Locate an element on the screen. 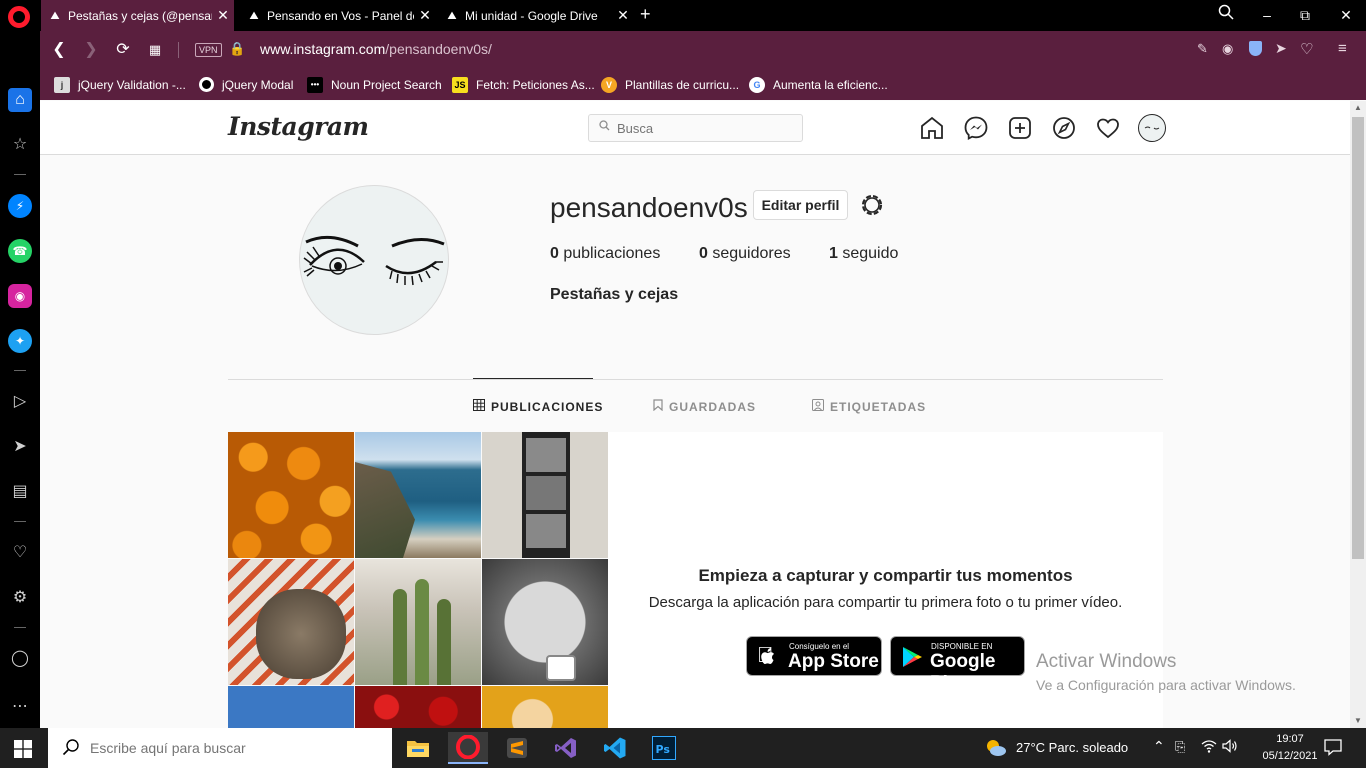 This screenshot has height=768, width=1366. tab-publicaciones: PUBLICACIONES is located at coordinates (538, 406).